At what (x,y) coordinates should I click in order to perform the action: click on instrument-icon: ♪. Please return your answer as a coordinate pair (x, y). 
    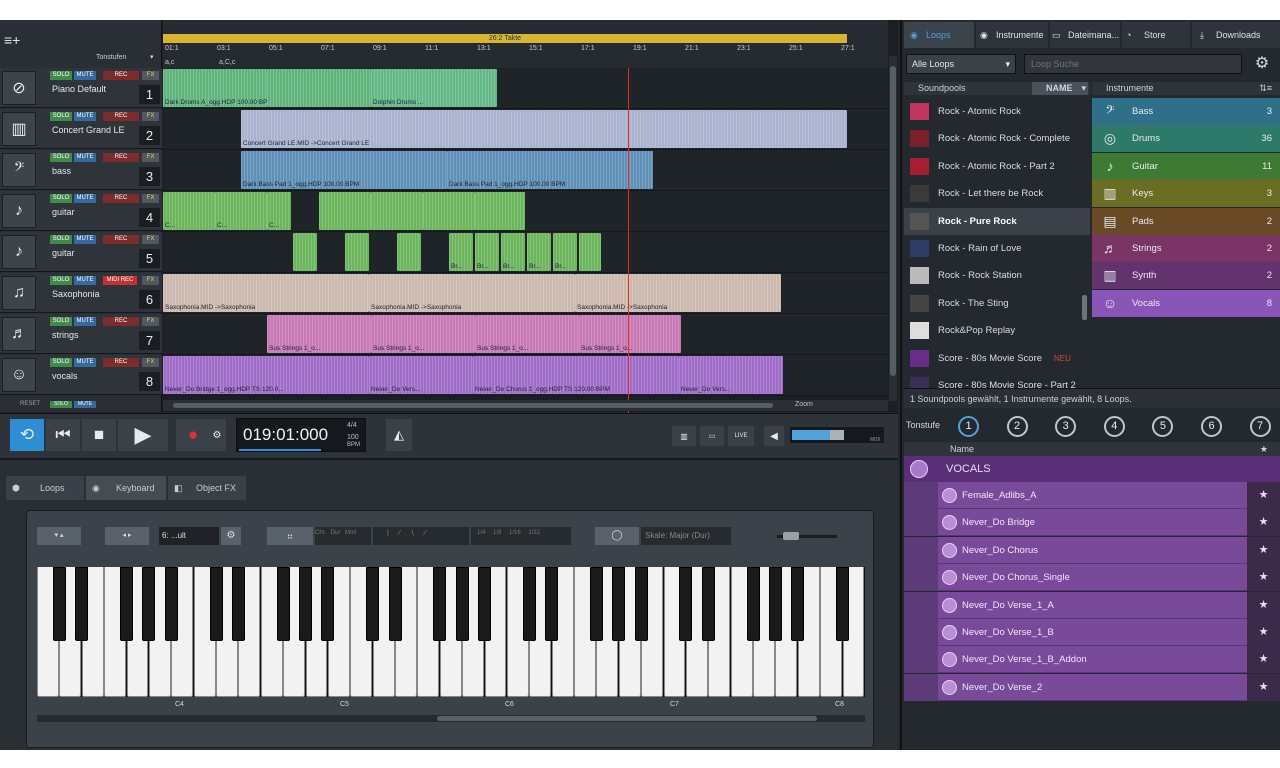
    Looking at the image, I should click on (19, 252).